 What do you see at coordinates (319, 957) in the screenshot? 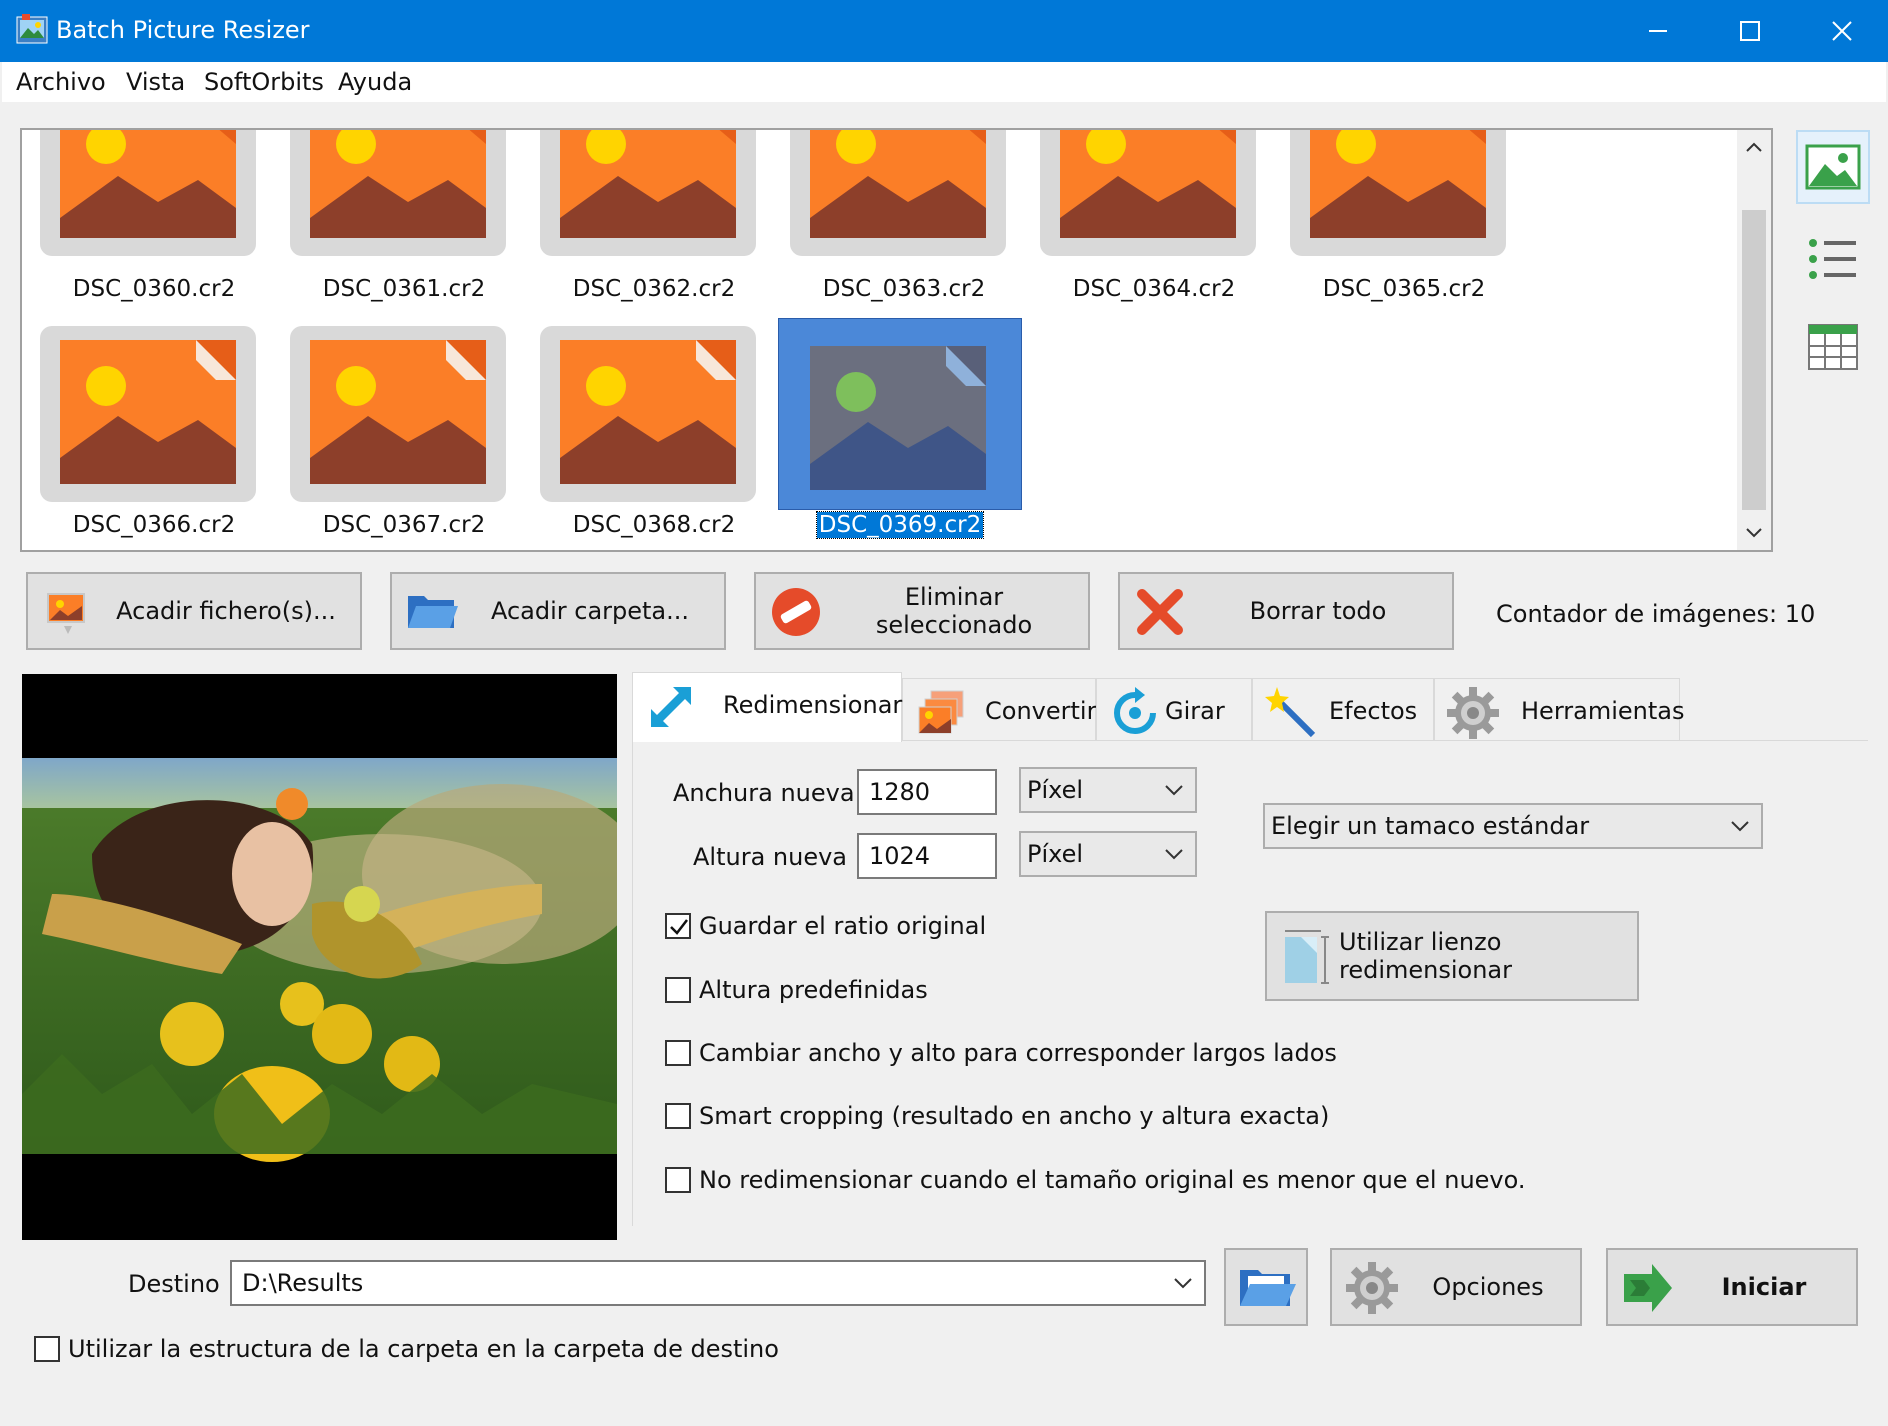
I see `preview-photo` at bounding box center [319, 957].